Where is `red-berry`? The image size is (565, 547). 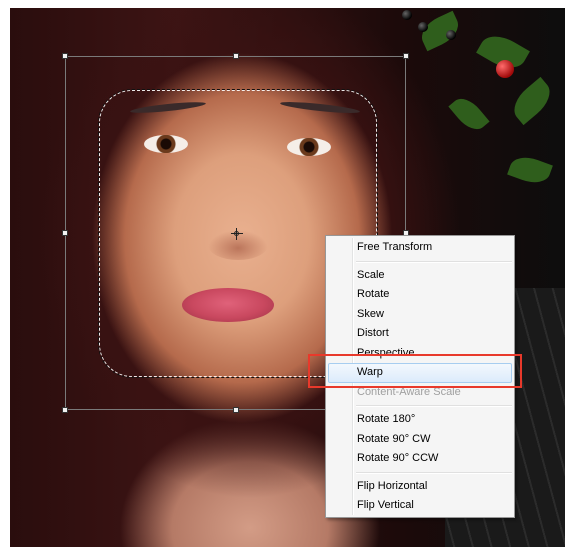
red-berry is located at coordinates (505, 69).